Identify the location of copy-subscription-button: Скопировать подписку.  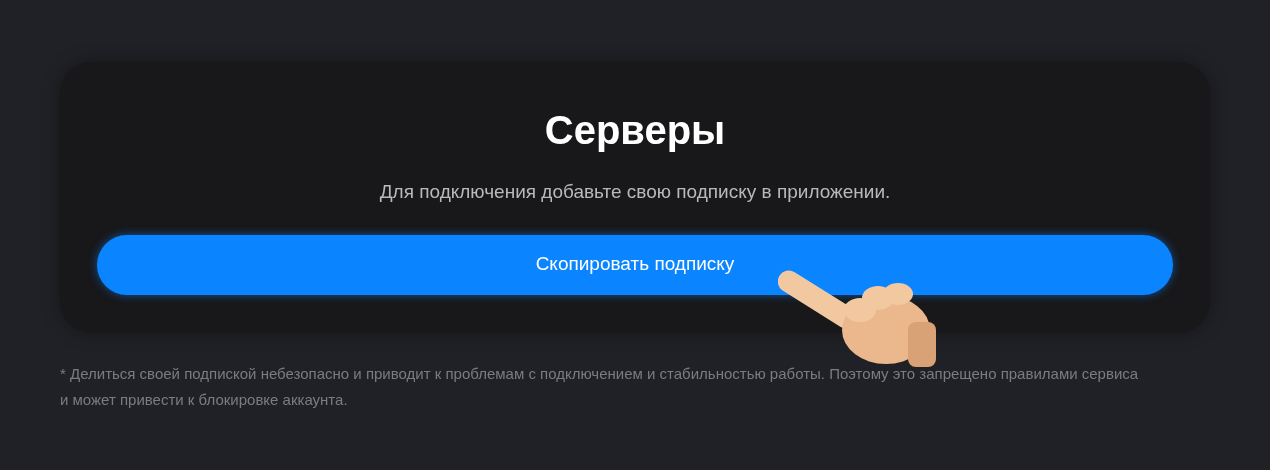
(635, 264).